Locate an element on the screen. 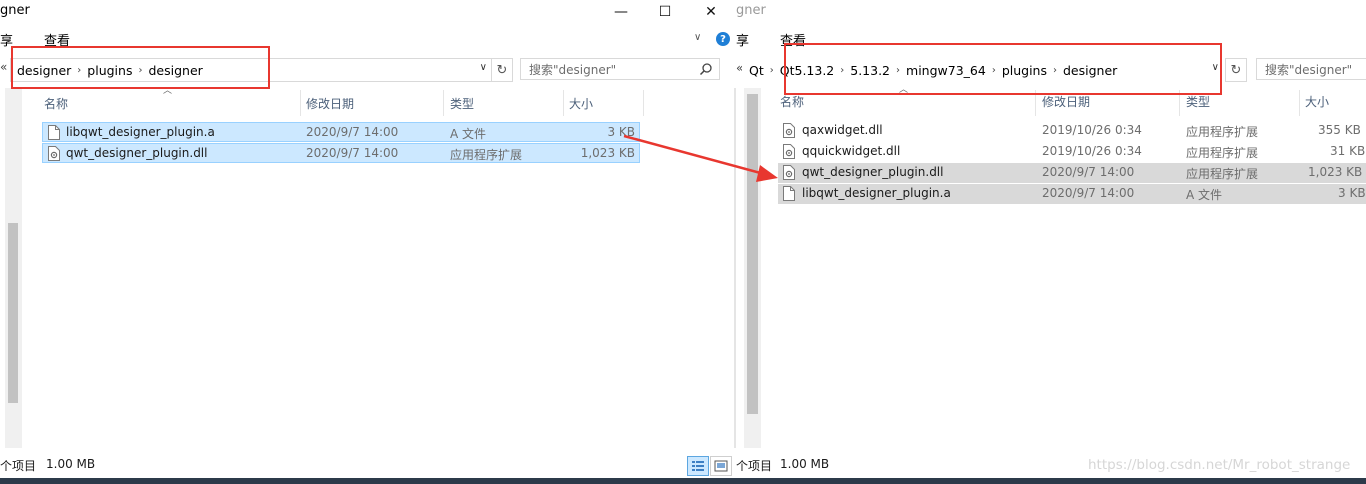 The height and width of the screenshot is (484, 1366). file-size: 355 KB is located at coordinates (1339, 130).